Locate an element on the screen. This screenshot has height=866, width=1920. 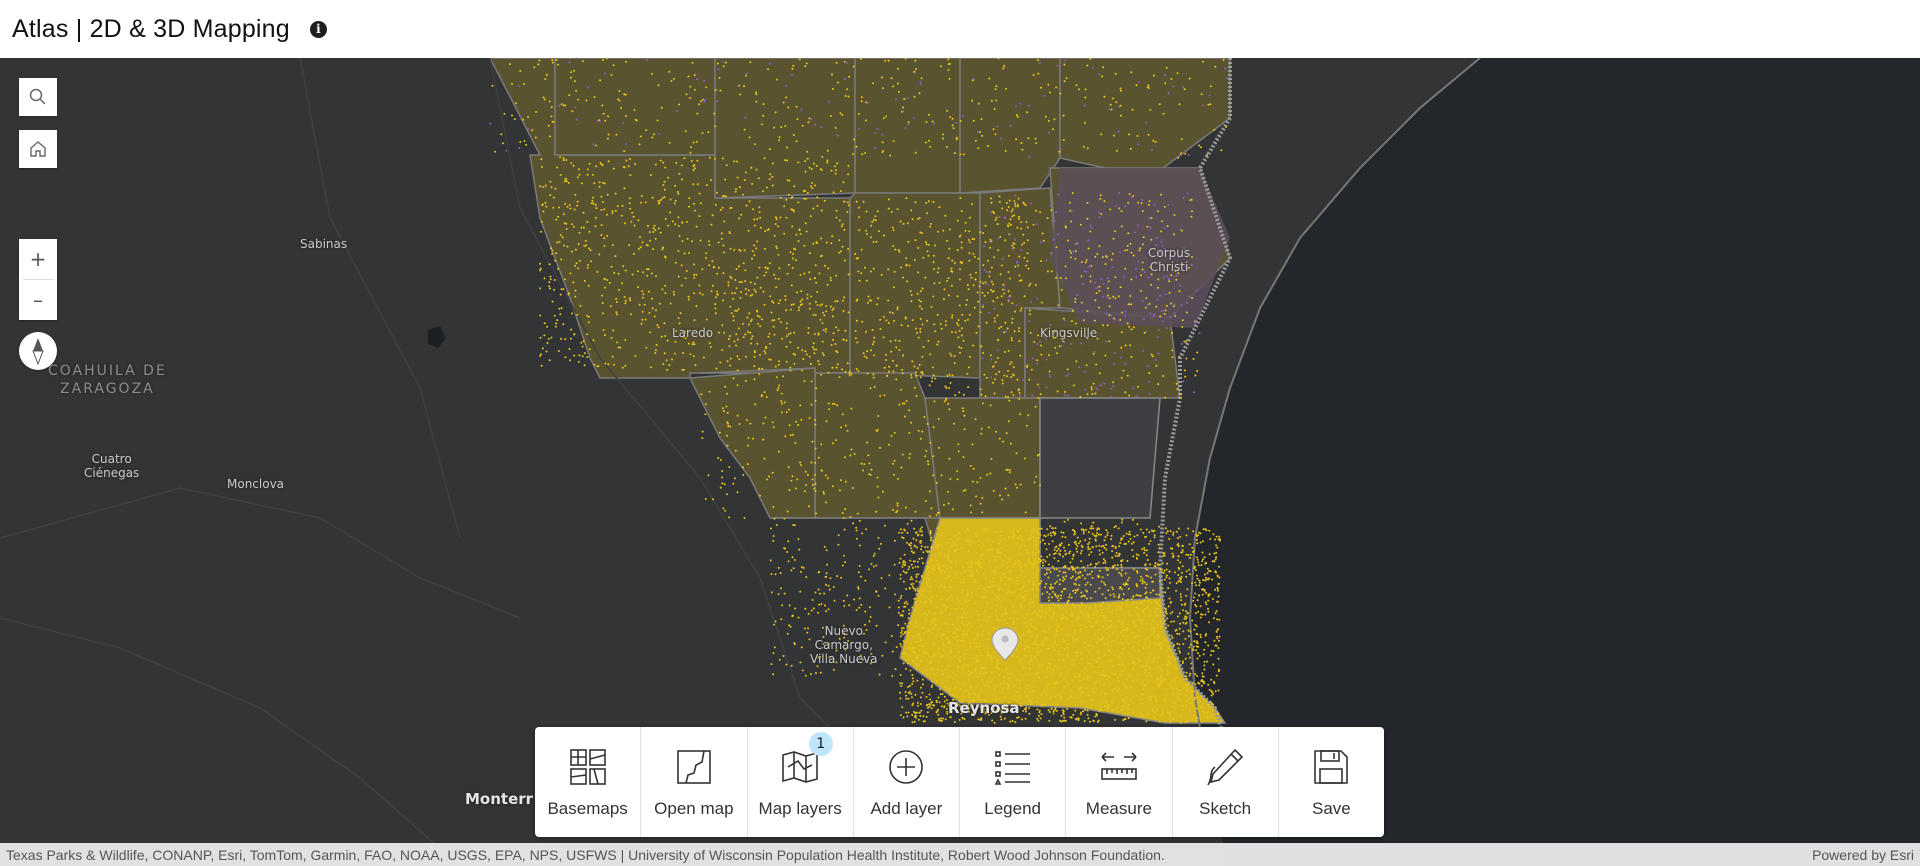
tool-add-layer: Add layer is located at coordinates (907, 782).